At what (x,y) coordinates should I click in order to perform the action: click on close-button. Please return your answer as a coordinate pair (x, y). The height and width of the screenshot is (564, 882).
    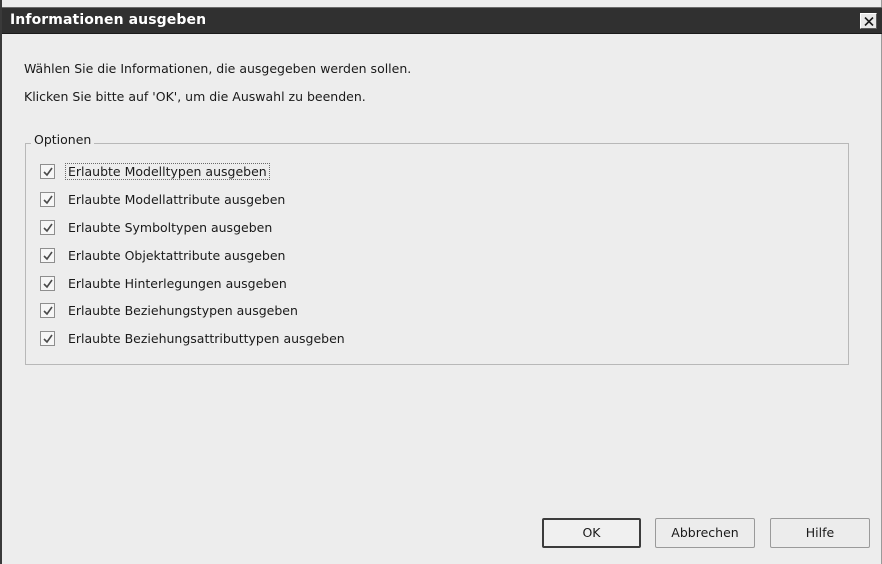
    Looking at the image, I should click on (868, 21).